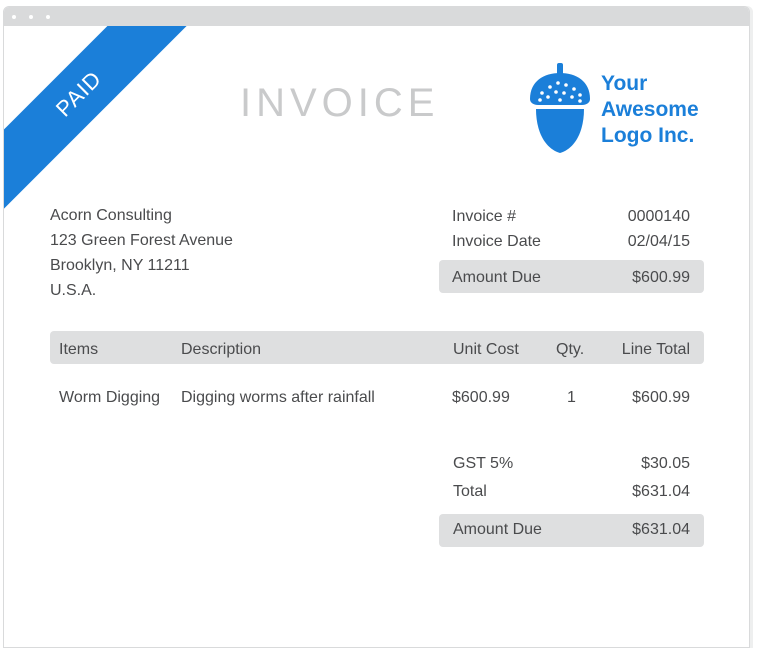 The height and width of the screenshot is (648, 761). What do you see at coordinates (661, 529) in the screenshot?
I see `final-amount-due-value: $631.04` at bounding box center [661, 529].